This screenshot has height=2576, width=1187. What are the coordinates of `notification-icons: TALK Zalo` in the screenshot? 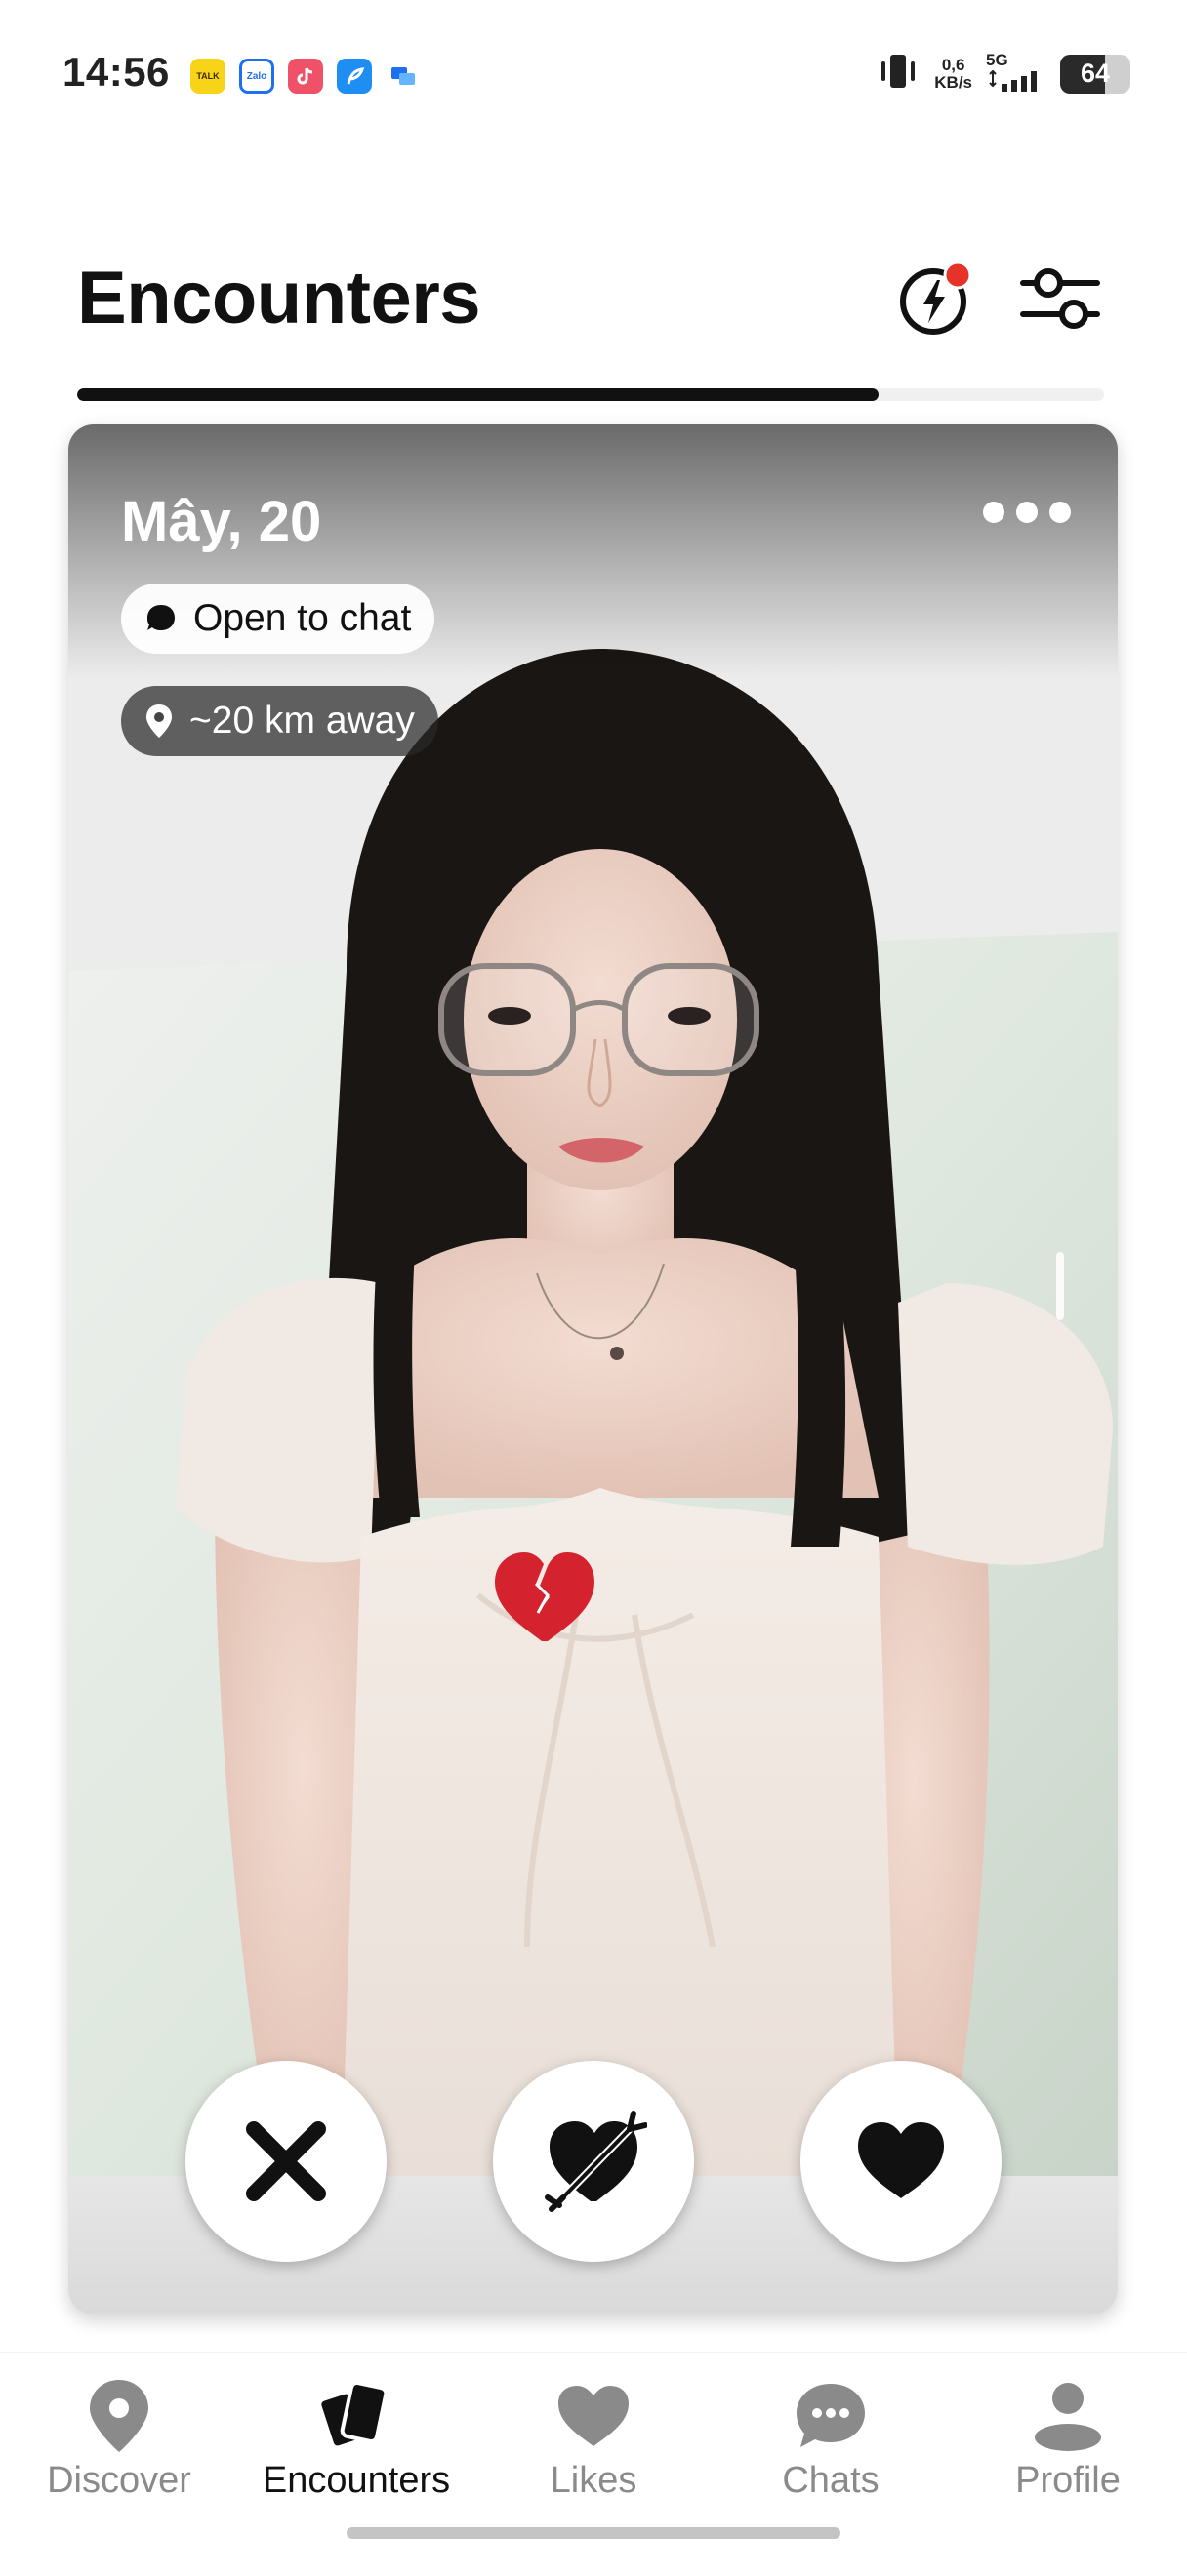 It's located at (305, 76).